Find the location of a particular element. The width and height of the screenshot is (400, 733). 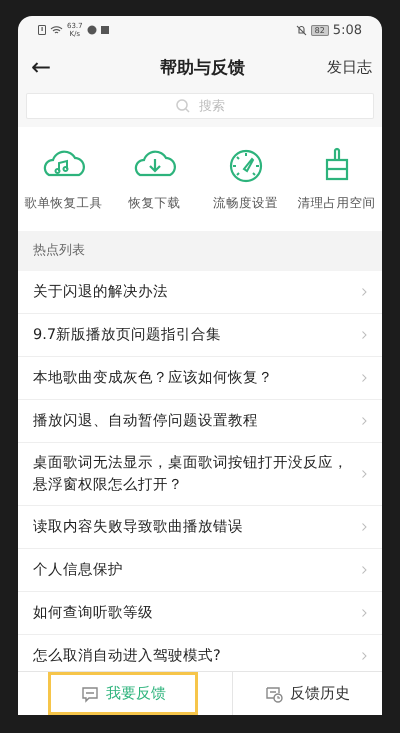

send-log-button: 发日志 is located at coordinates (349, 67).